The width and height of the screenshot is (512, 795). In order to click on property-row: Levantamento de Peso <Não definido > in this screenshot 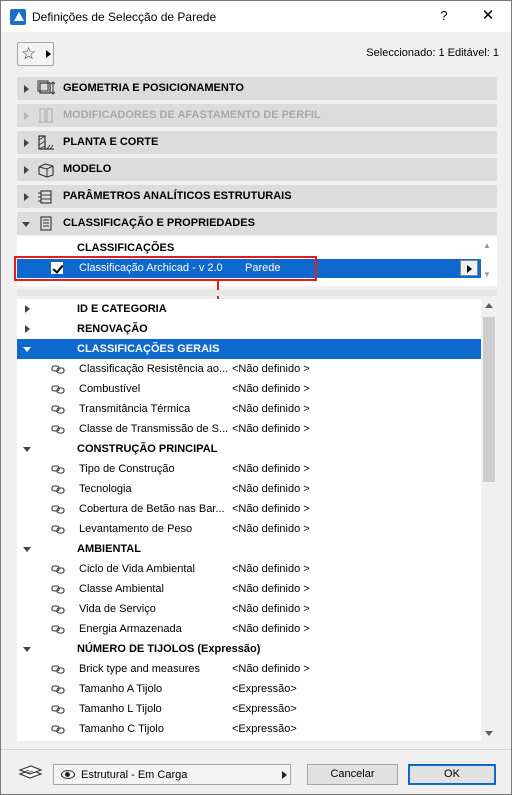, I will do `click(249, 529)`.